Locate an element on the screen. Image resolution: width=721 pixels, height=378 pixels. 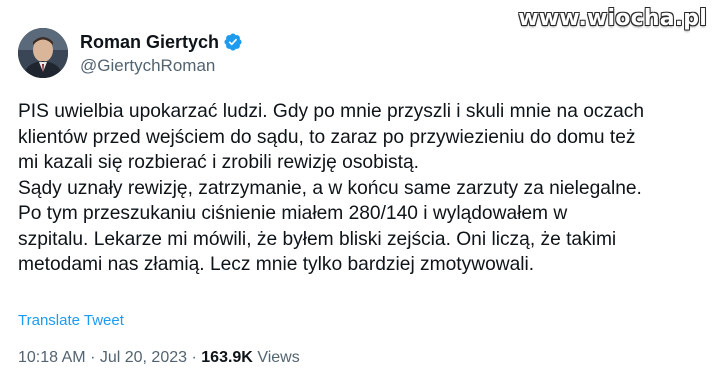
avatar-image is located at coordinates (43, 53).